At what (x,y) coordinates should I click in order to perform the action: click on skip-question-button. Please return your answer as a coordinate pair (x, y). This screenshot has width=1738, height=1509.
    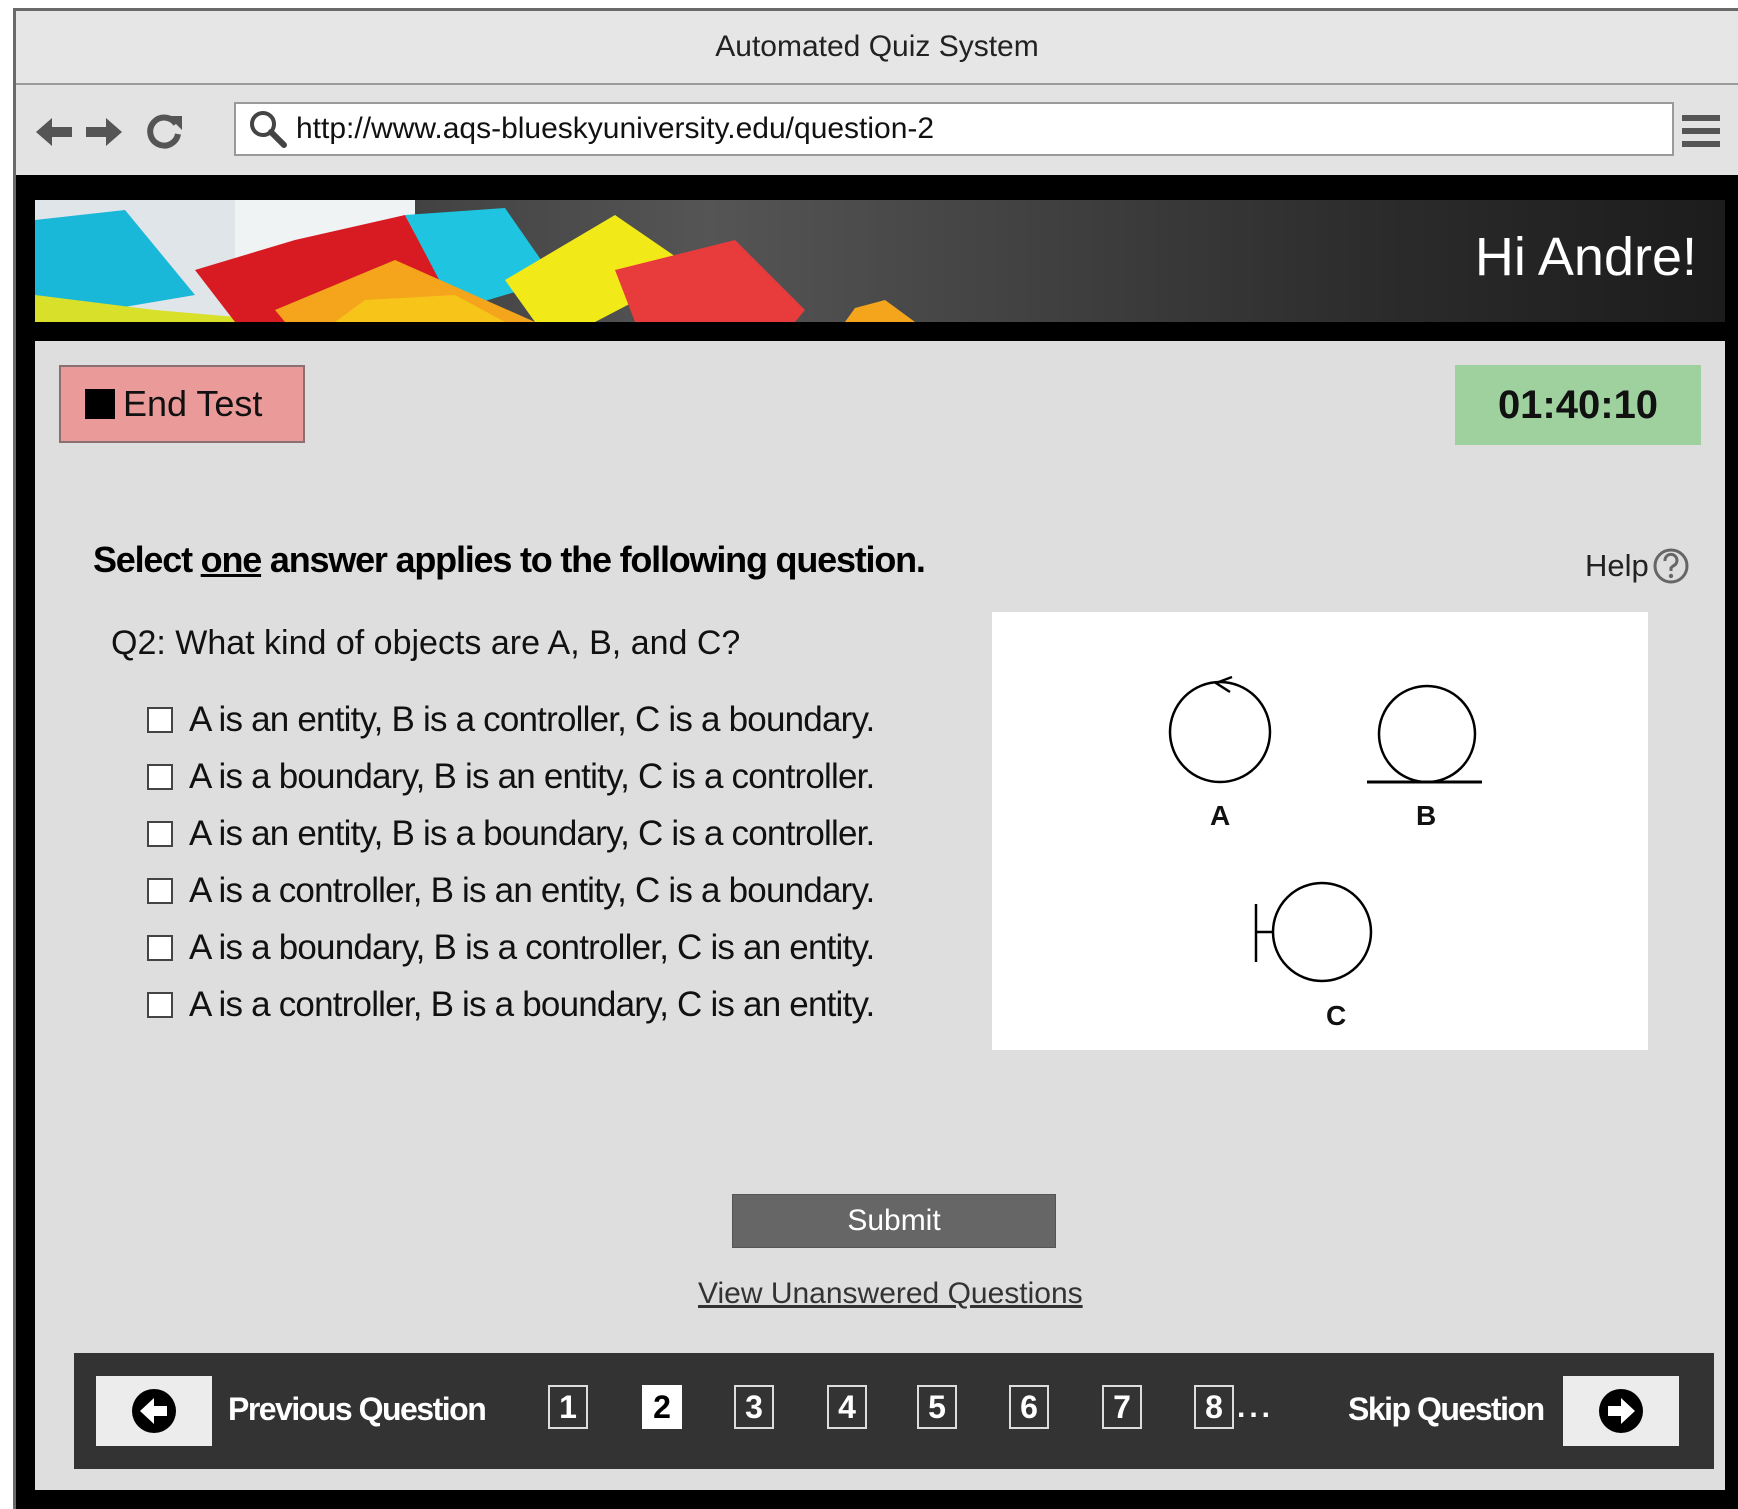
    Looking at the image, I should click on (1621, 1411).